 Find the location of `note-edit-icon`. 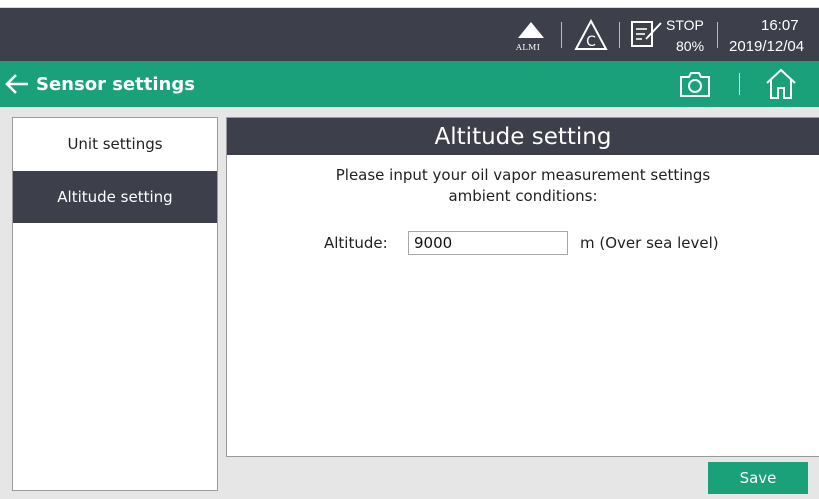

note-edit-icon is located at coordinates (647, 34).